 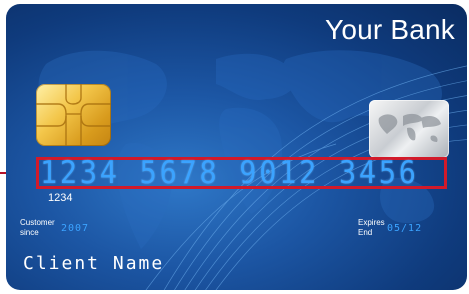 I want to click on card-number: 1234 5678 9012 3456, so click(x=229, y=173).